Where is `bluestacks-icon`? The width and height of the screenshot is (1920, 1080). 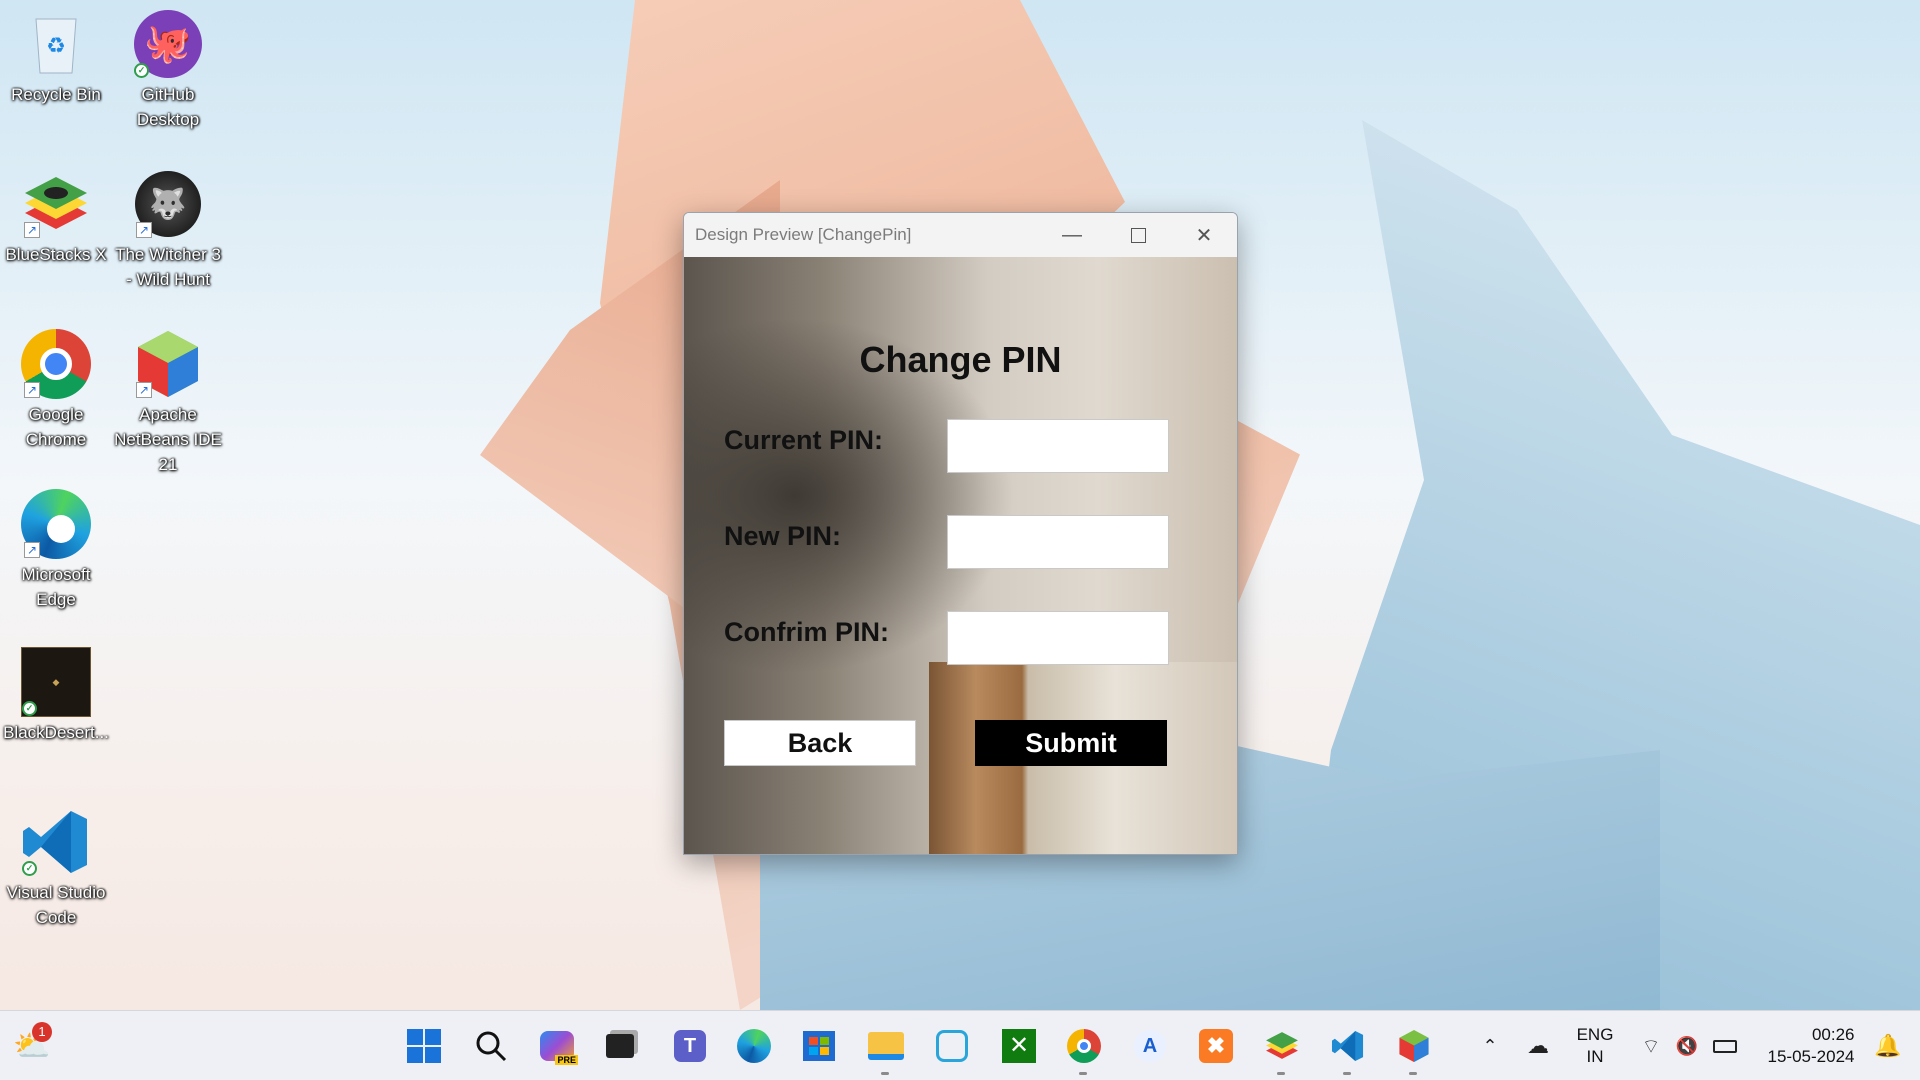 bluestacks-icon is located at coordinates (1282, 1045).